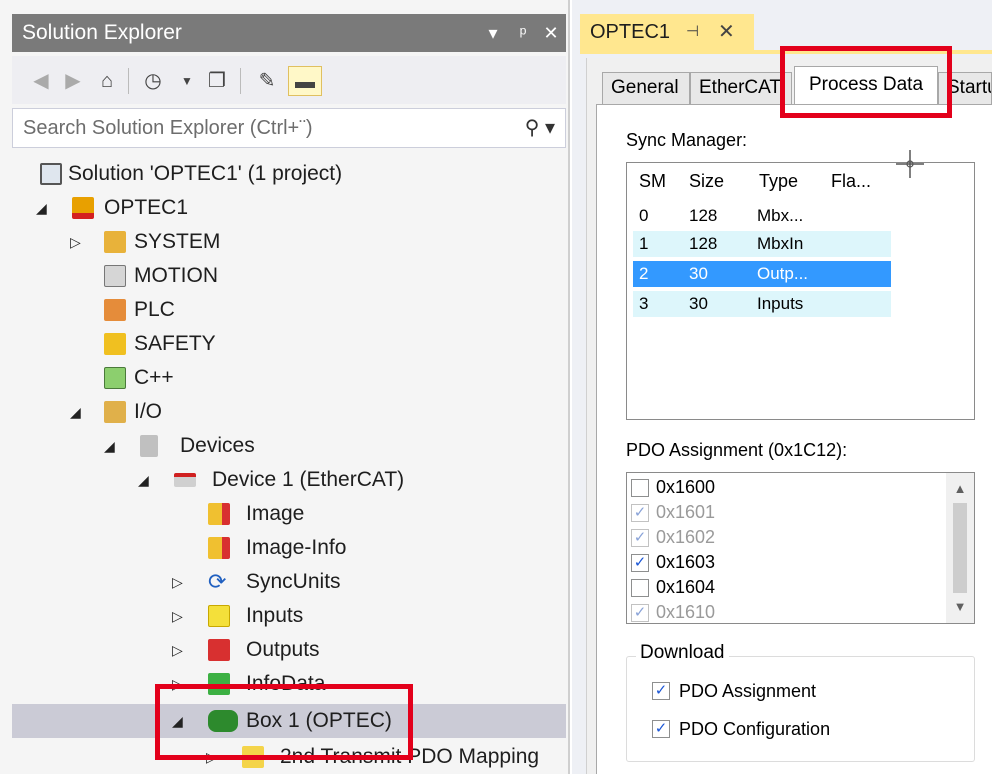 Image resolution: width=992 pixels, height=774 pixels. I want to click on scrollbar-thumb, so click(960, 548).